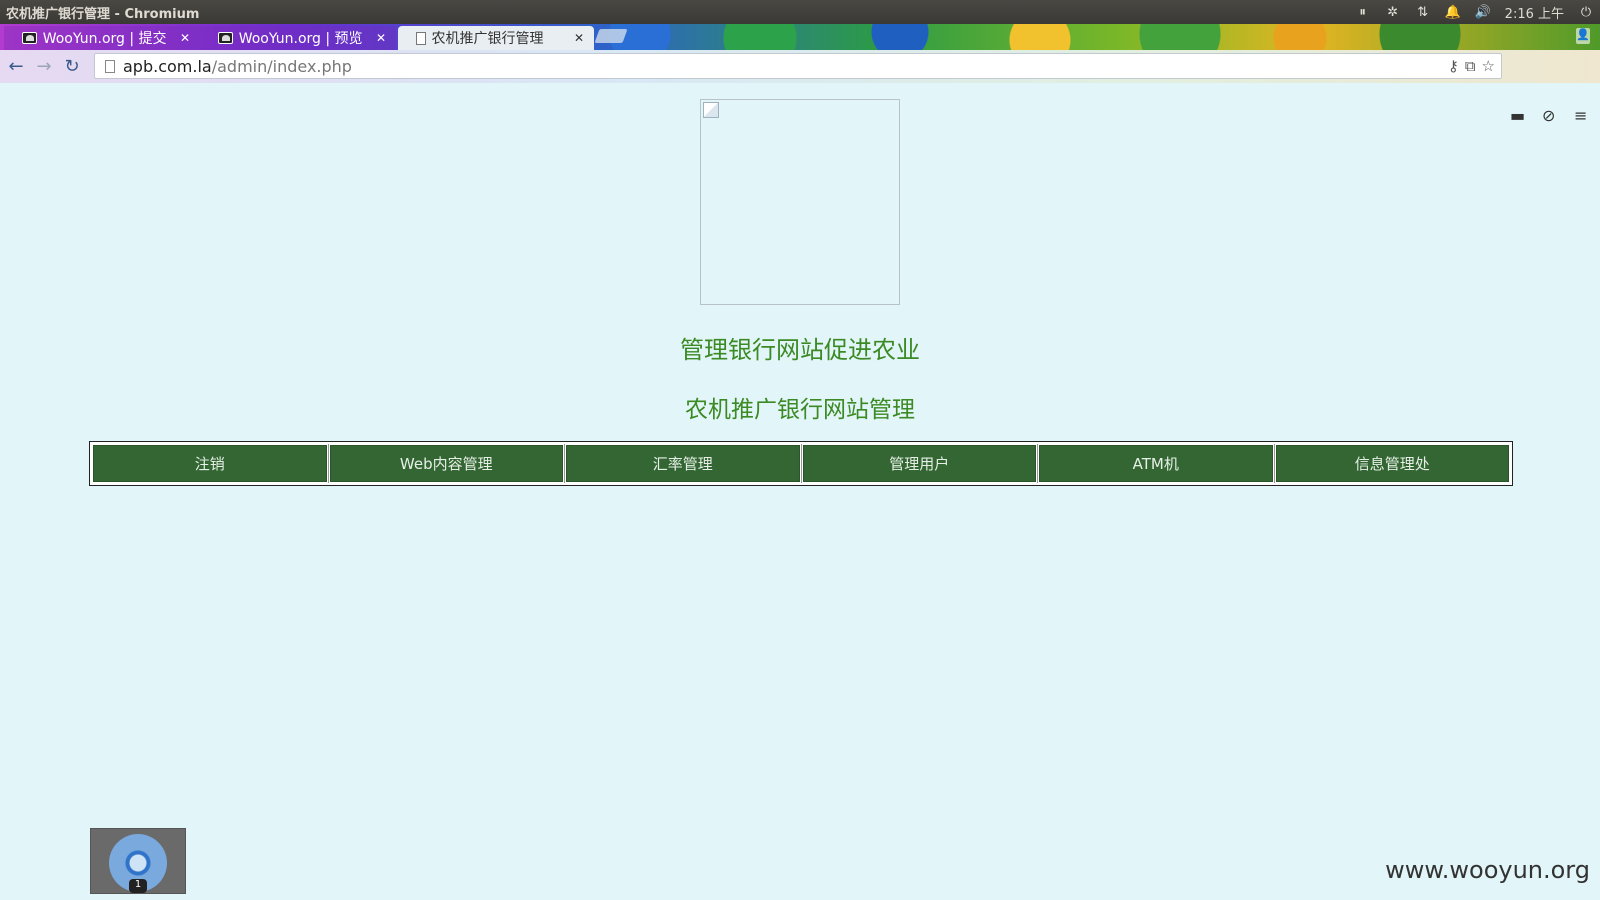 This screenshot has width=1600, height=900. I want to click on window-title: 农机推广银行管理 - Chromium, so click(103, 14).